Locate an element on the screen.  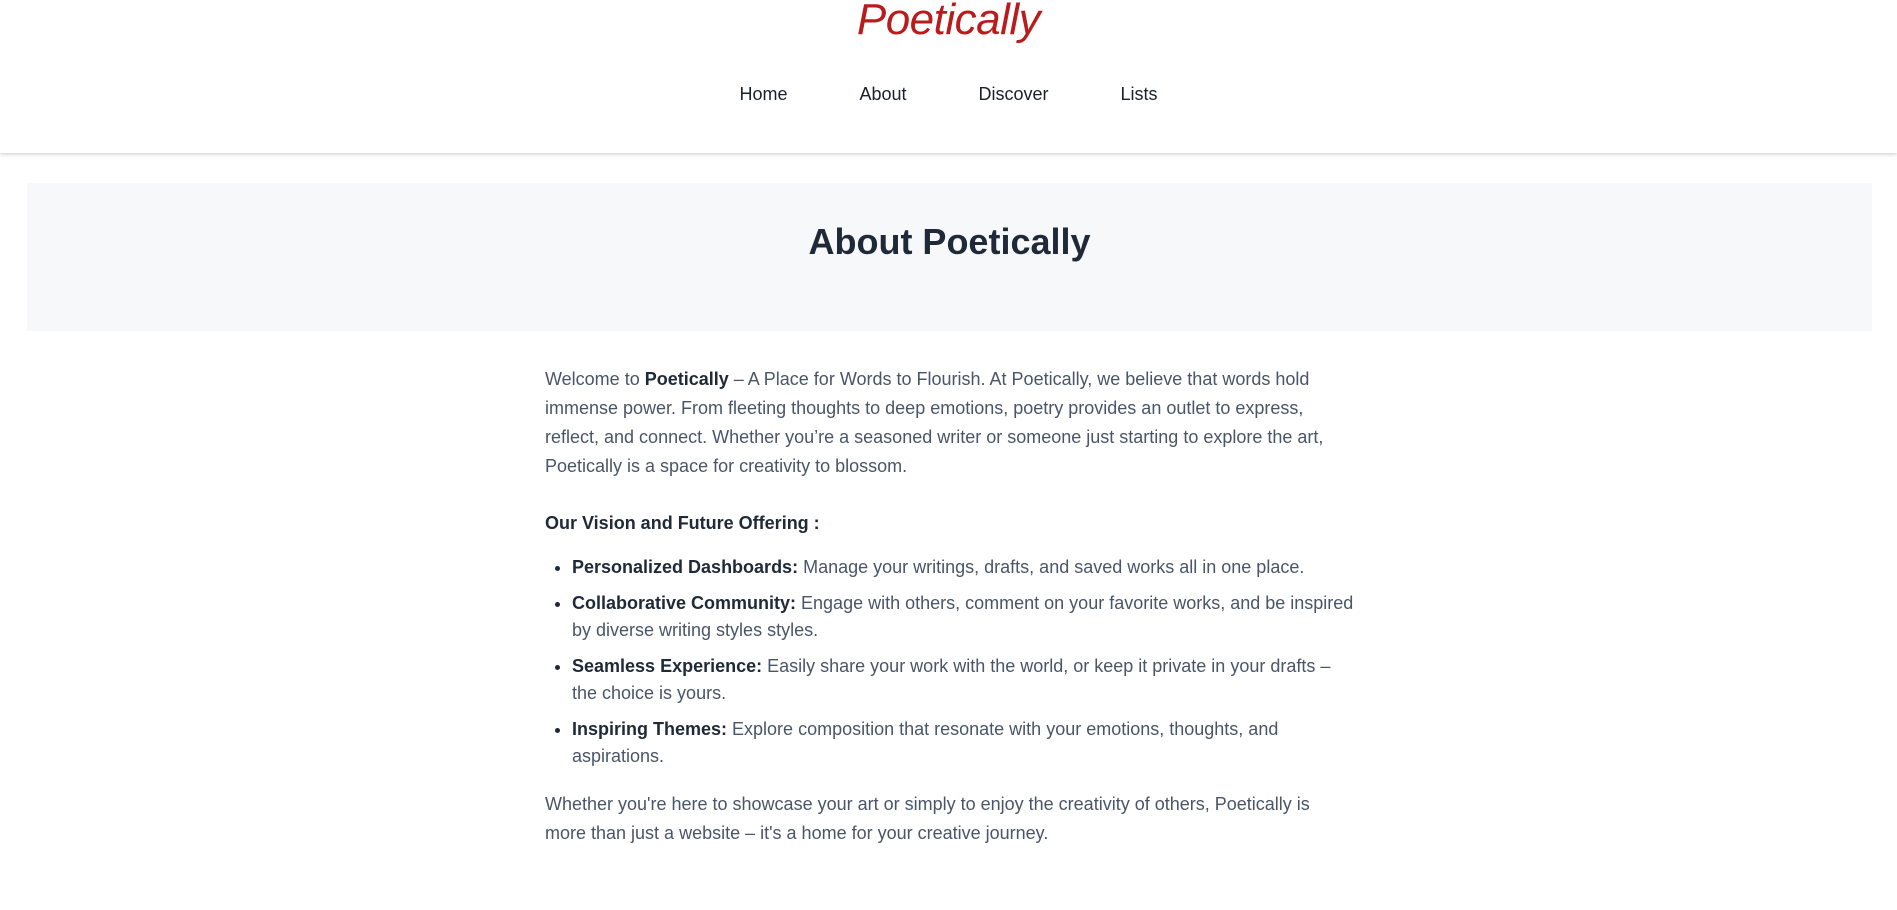
vision-heading: Our Vision and Future Offering : is located at coordinates (682, 523).